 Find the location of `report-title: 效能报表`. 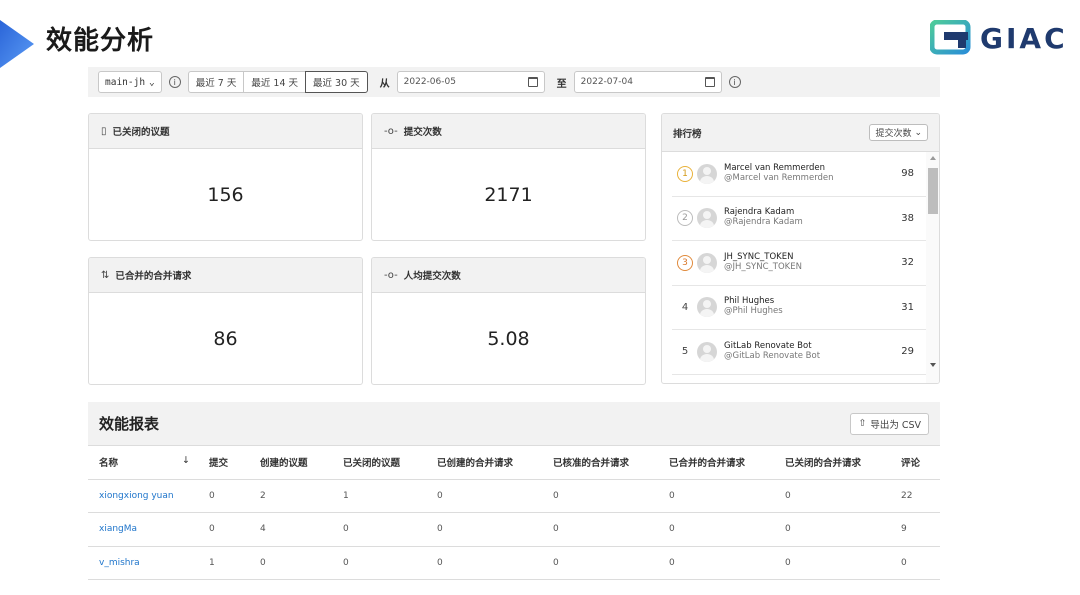

report-title: 效能报表 is located at coordinates (129, 424).